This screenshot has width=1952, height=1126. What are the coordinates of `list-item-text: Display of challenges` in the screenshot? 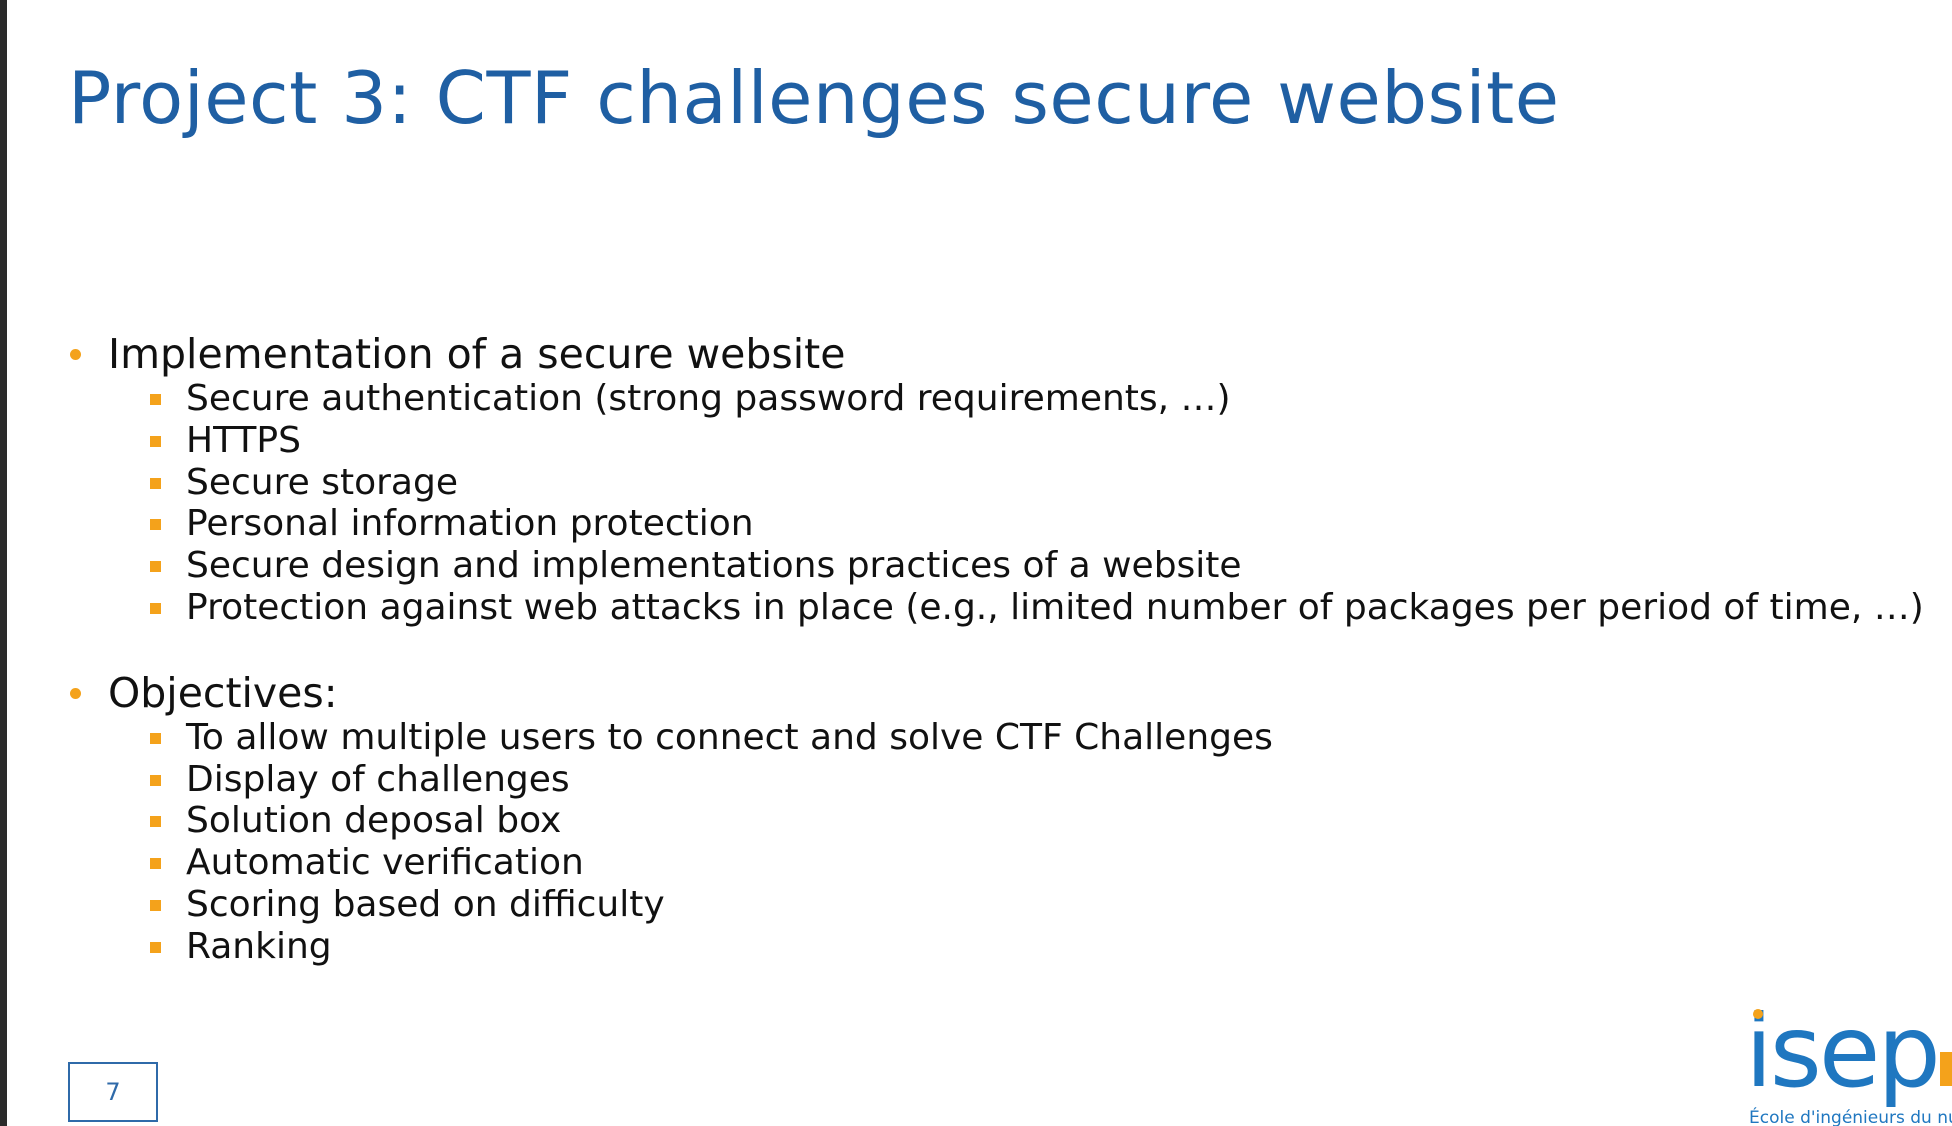 It's located at (378, 779).